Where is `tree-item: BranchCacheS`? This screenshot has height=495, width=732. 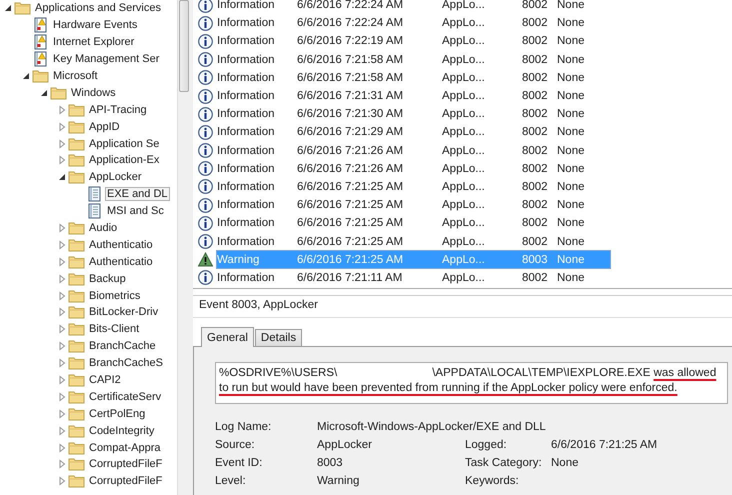 tree-item: BranchCacheS is located at coordinates (126, 363).